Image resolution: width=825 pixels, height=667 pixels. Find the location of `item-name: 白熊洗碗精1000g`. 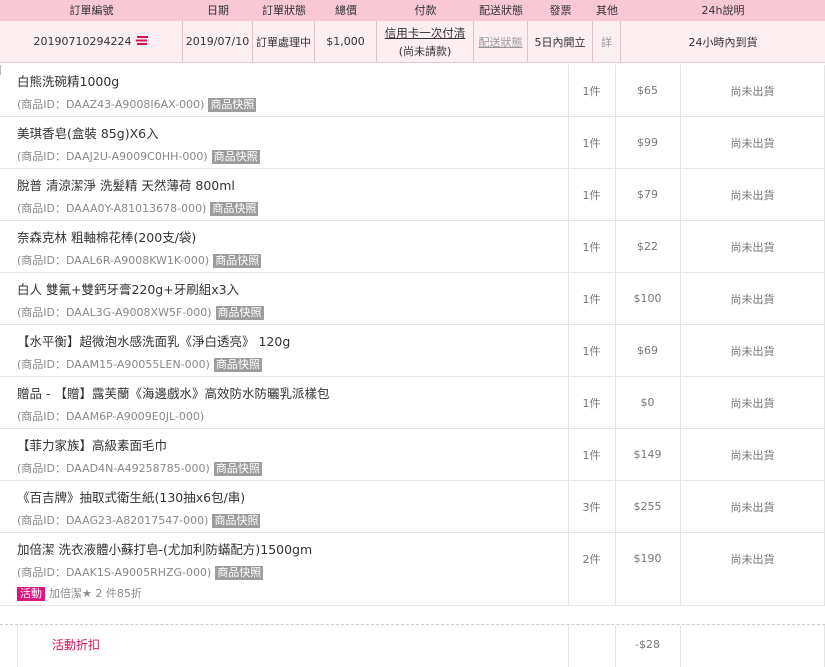

item-name: 白熊洗碗精1000g is located at coordinates (68, 81).